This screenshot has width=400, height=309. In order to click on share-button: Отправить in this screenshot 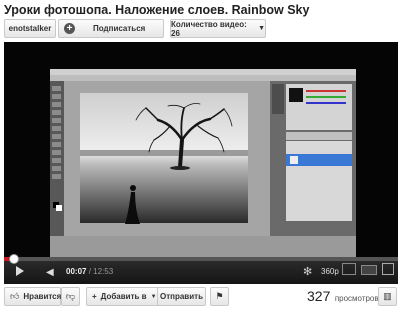, I will do `click(181, 296)`.